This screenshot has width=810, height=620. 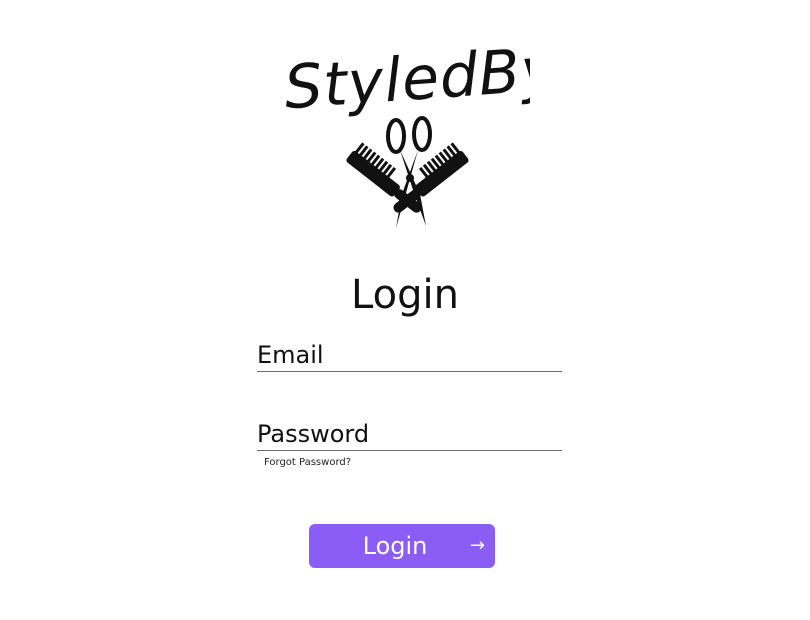 I want to click on forgot-password-link: Forgot Password?, so click(x=307, y=462).